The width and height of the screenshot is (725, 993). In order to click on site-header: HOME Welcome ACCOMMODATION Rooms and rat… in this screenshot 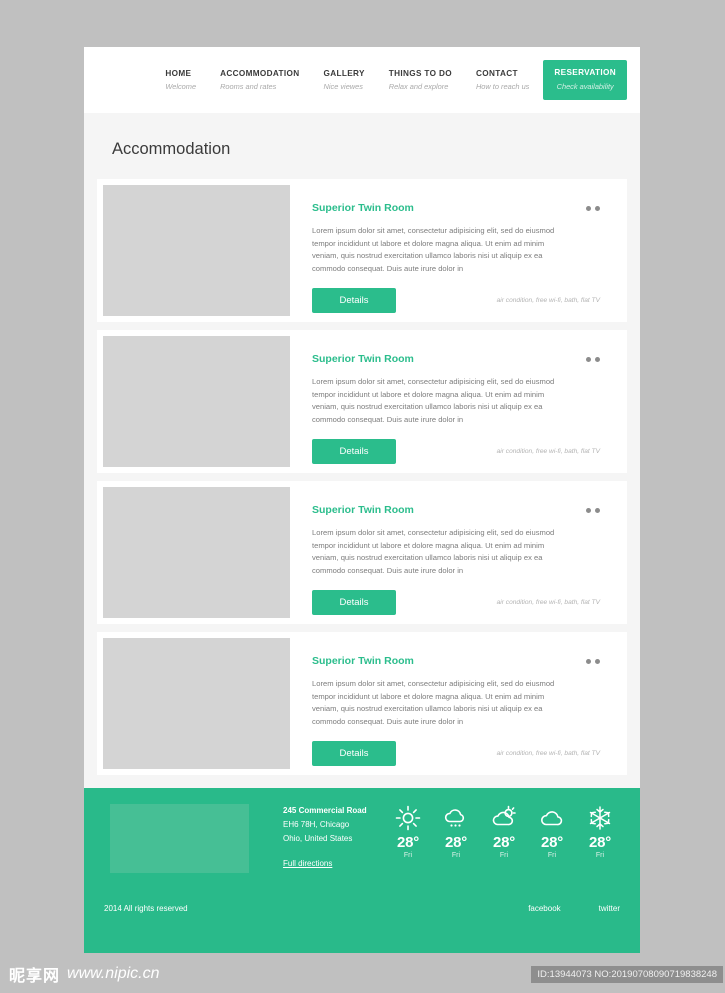, I will do `click(362, 80)`.